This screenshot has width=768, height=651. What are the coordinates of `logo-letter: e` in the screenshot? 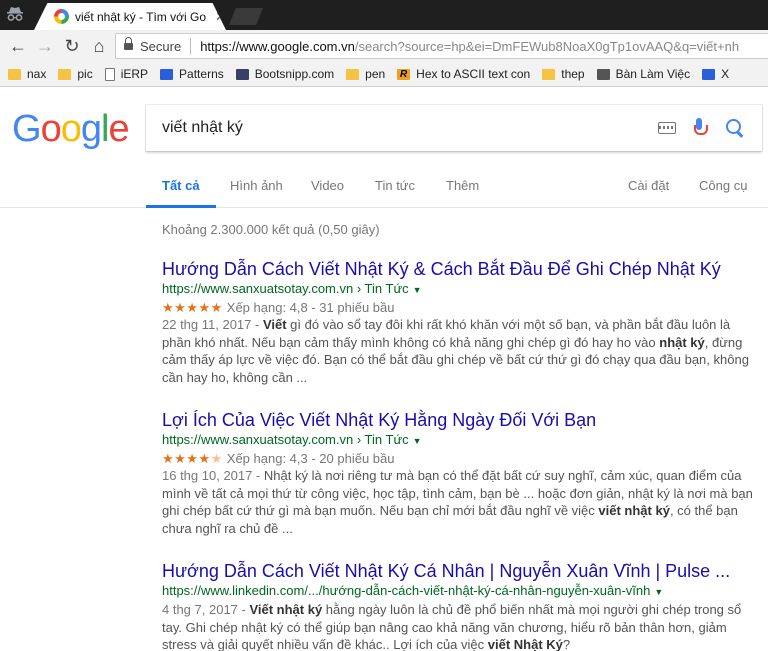 It's located at (118, 129).